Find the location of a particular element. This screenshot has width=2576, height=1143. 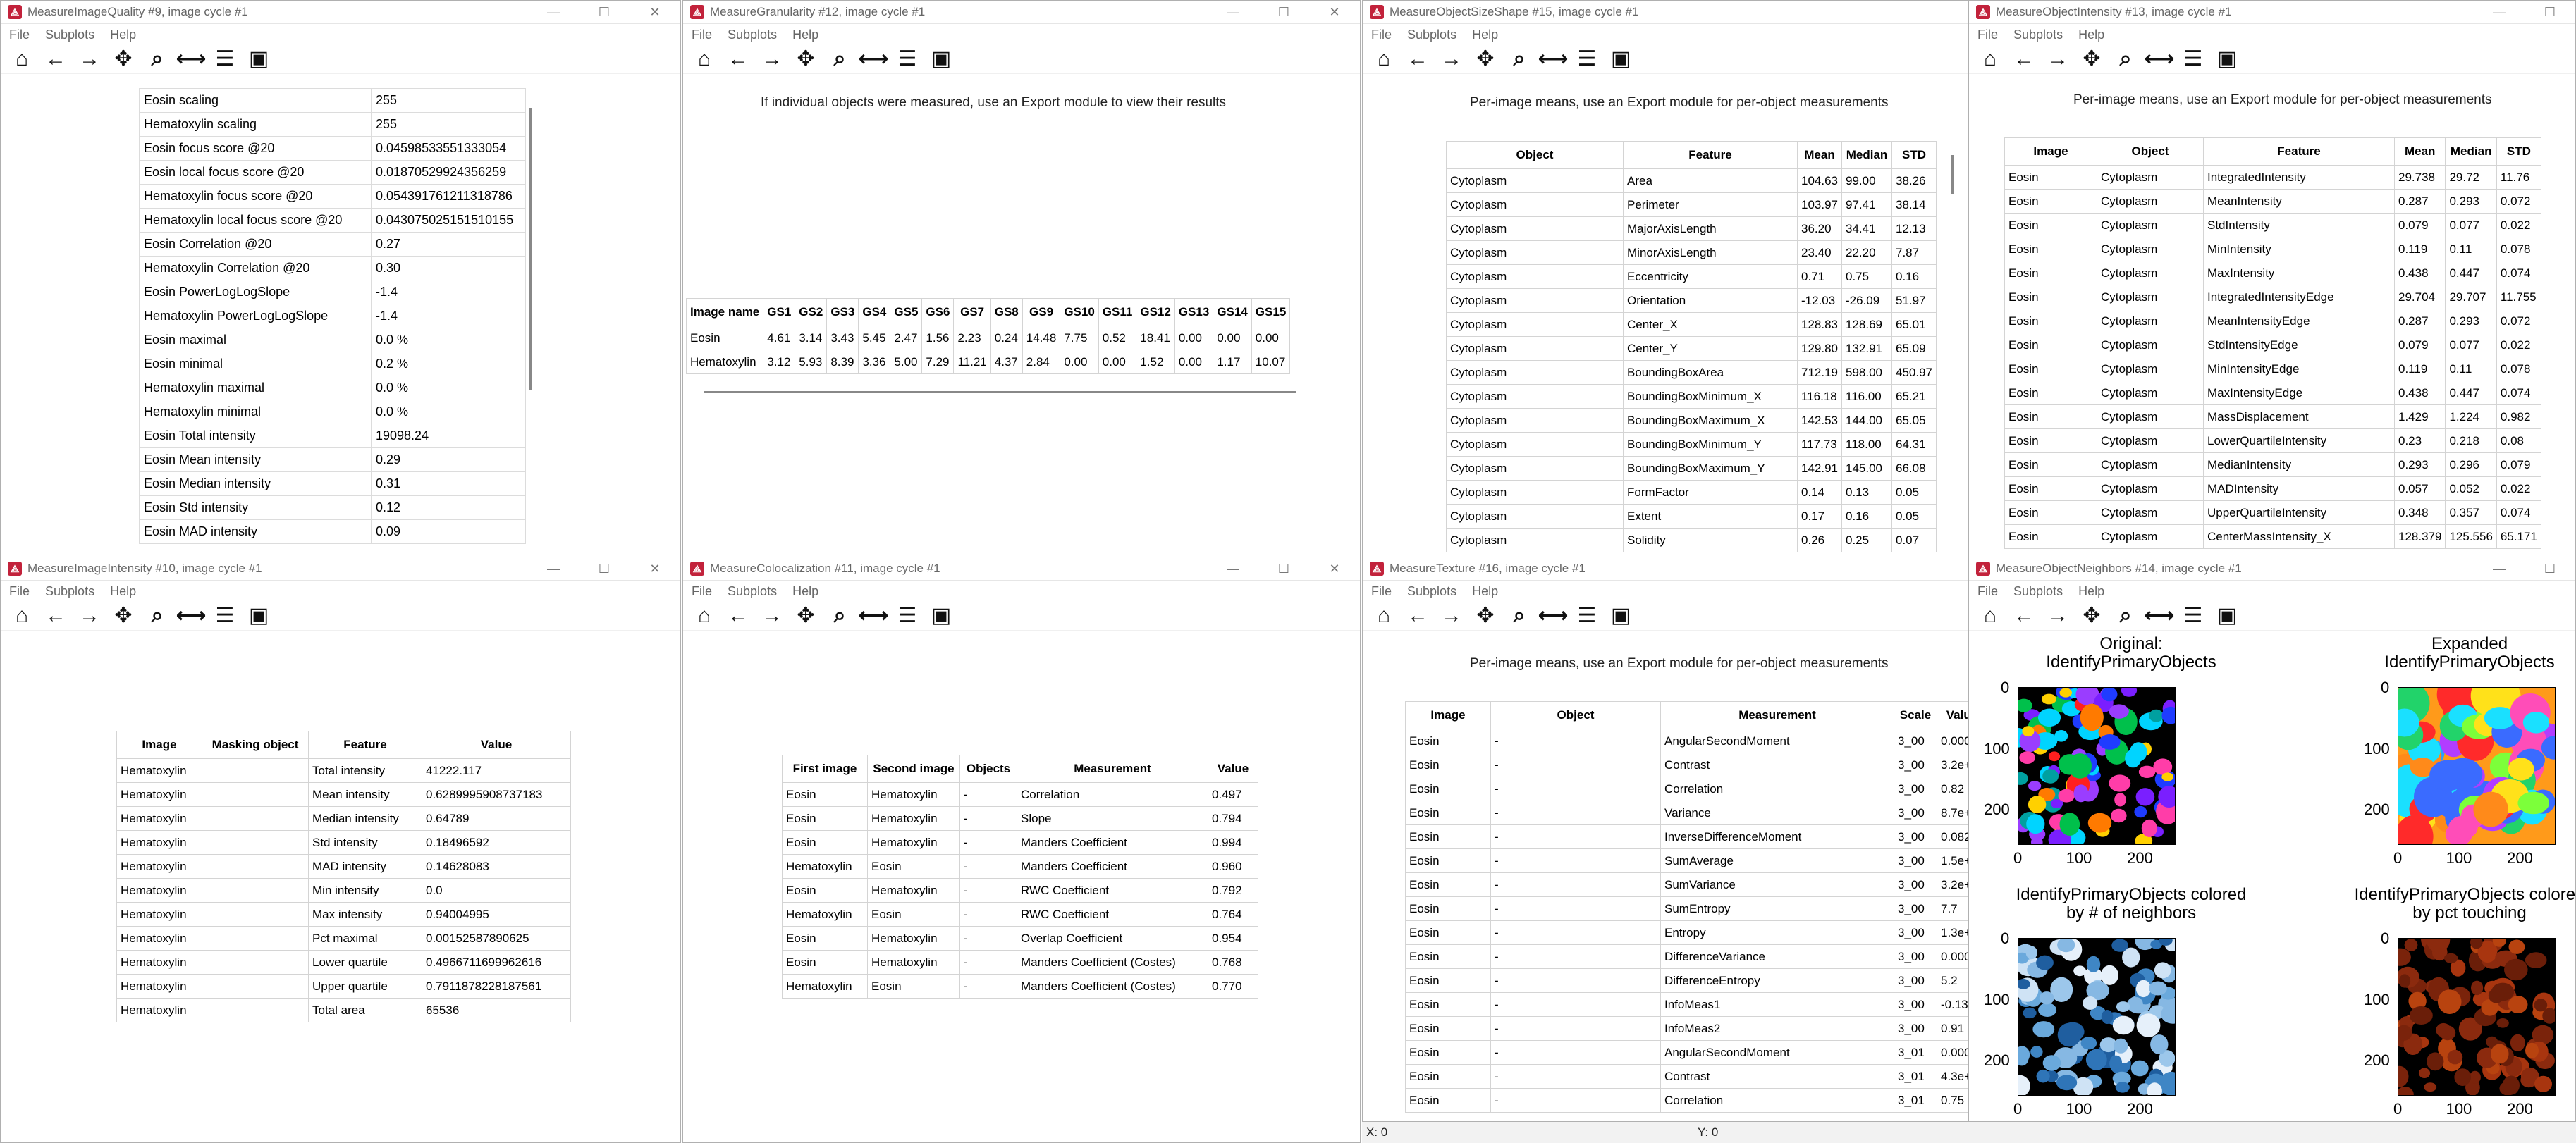

column-header: GS4 is located at coordinates (874, 312).